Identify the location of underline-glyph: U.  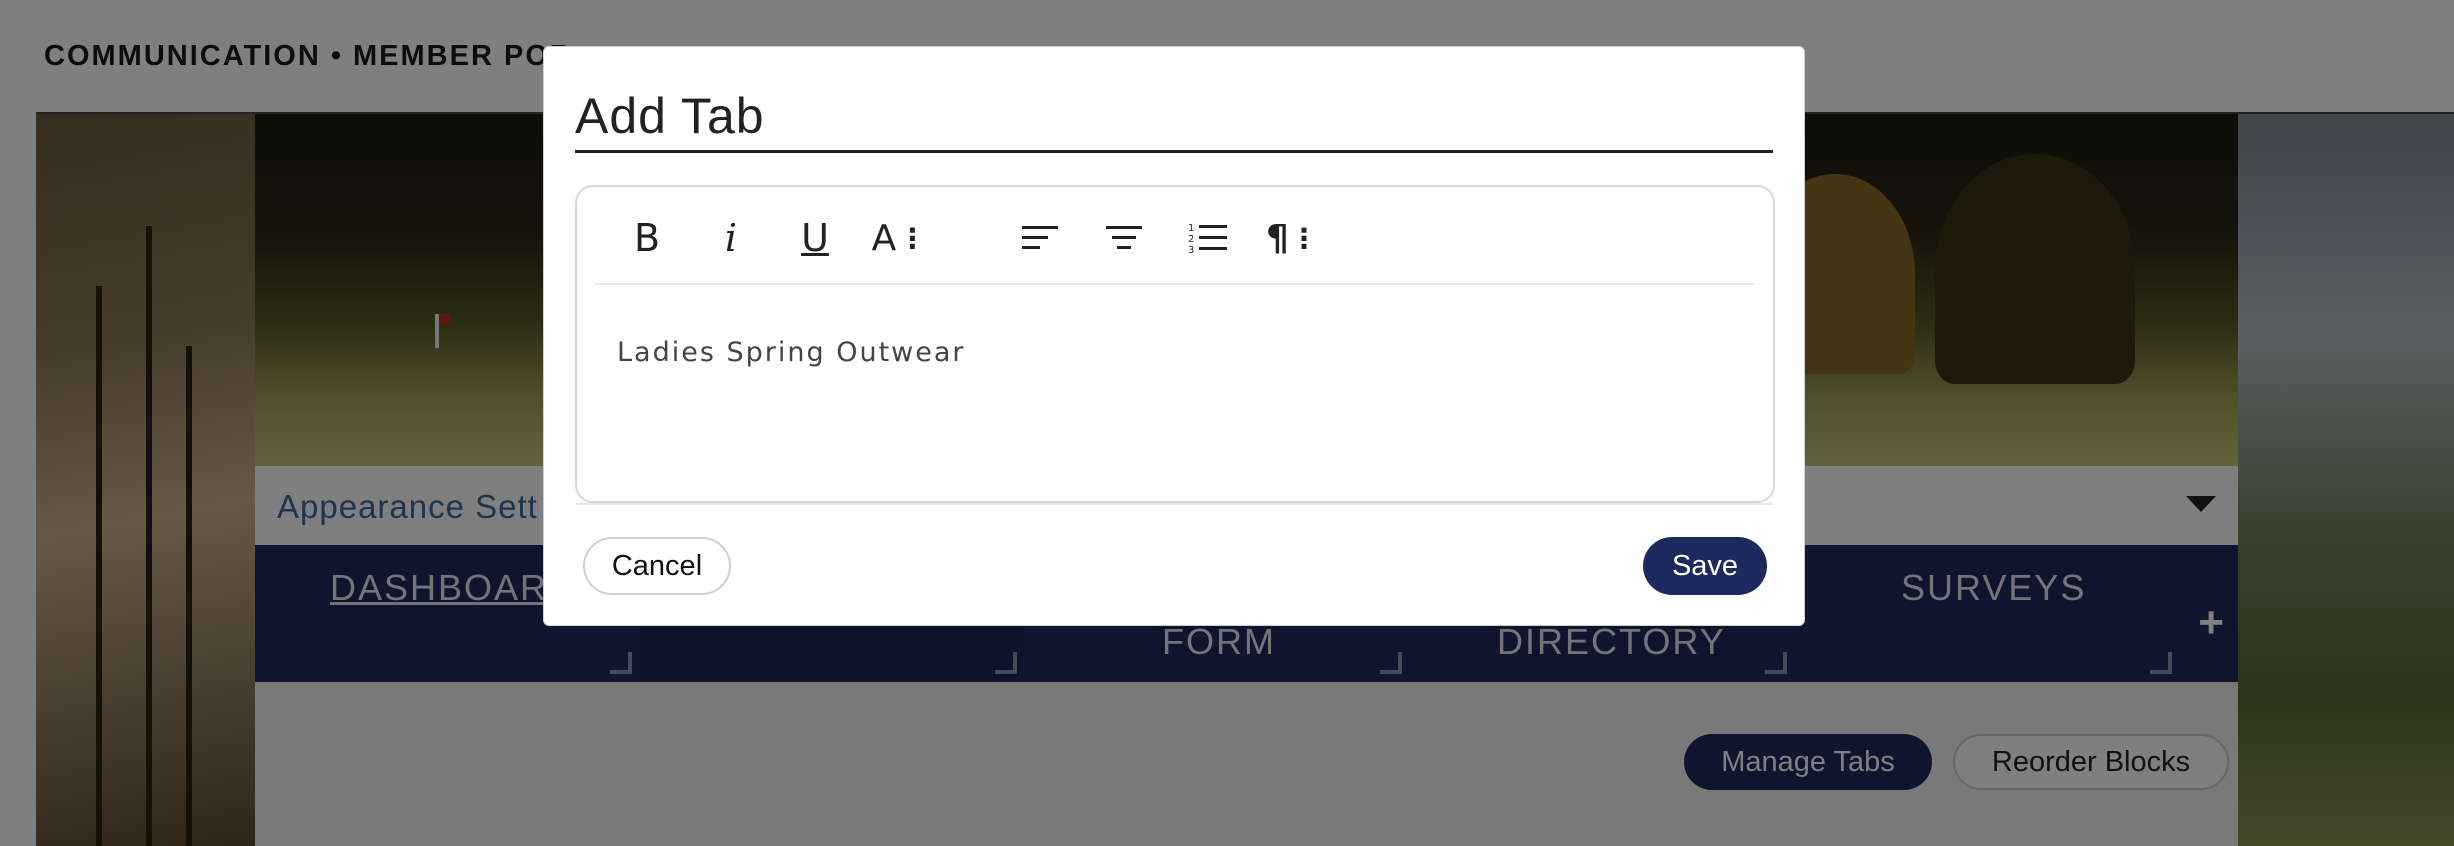
(815, 238).